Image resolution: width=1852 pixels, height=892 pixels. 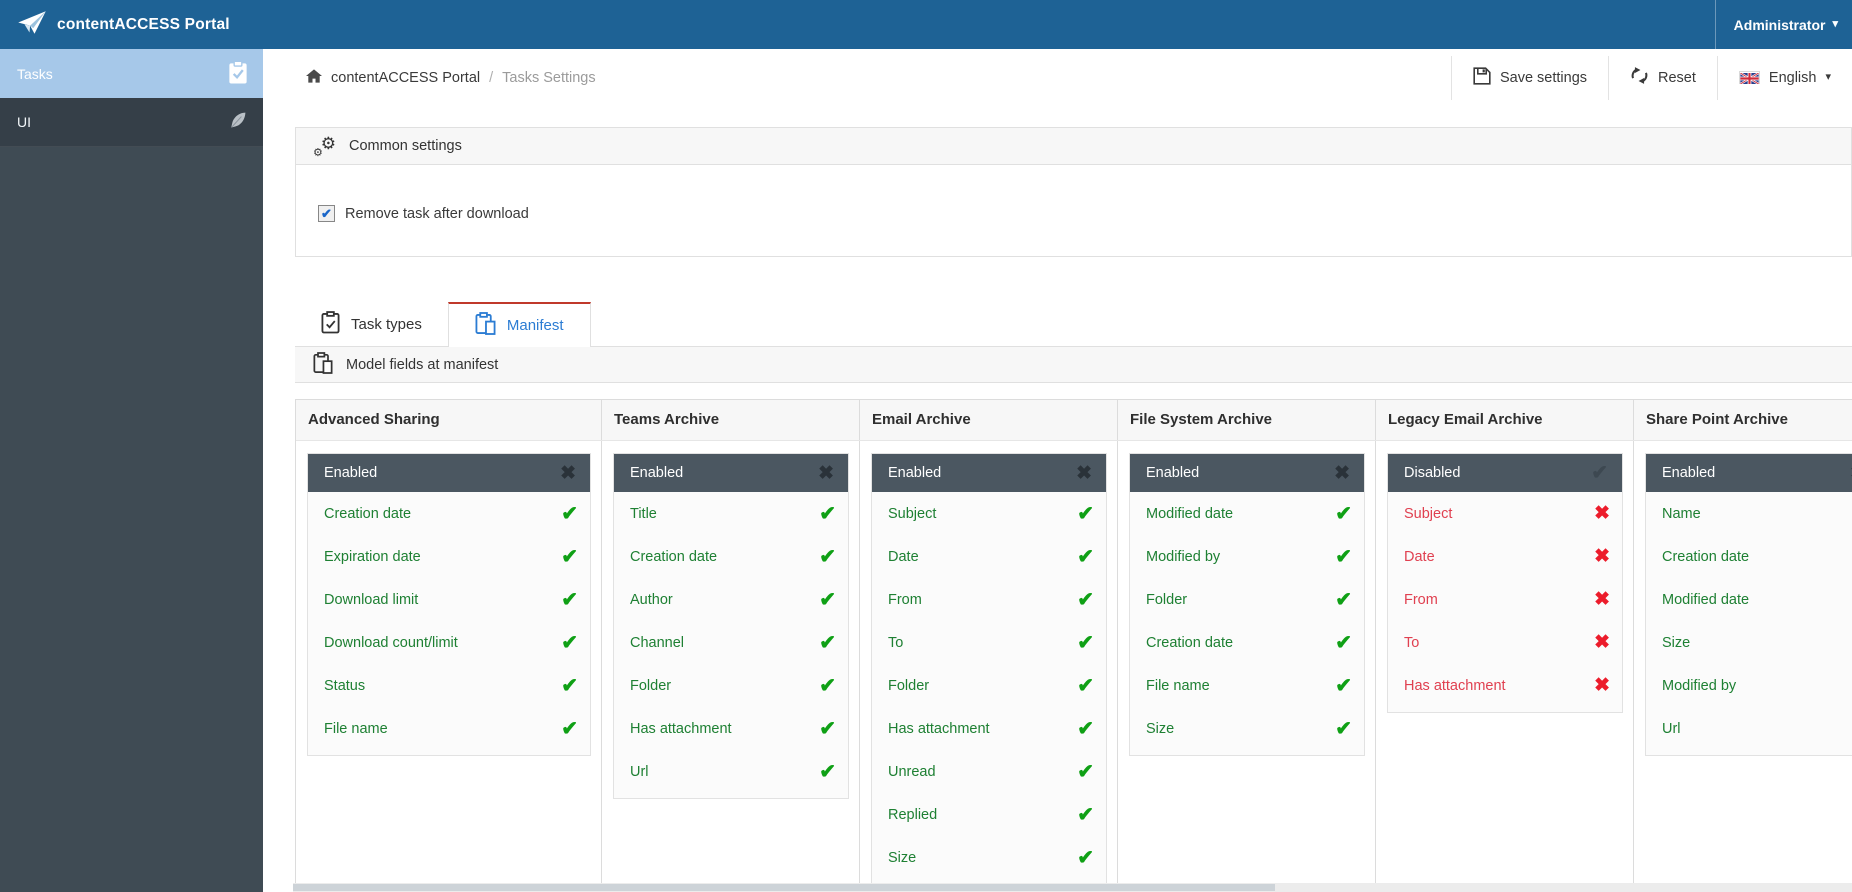 What do you see at coordinates (449, 556) in the screenshot?
I see `field-row-expiration-date: Expiration date ✔` at bounding box center [449, 556].